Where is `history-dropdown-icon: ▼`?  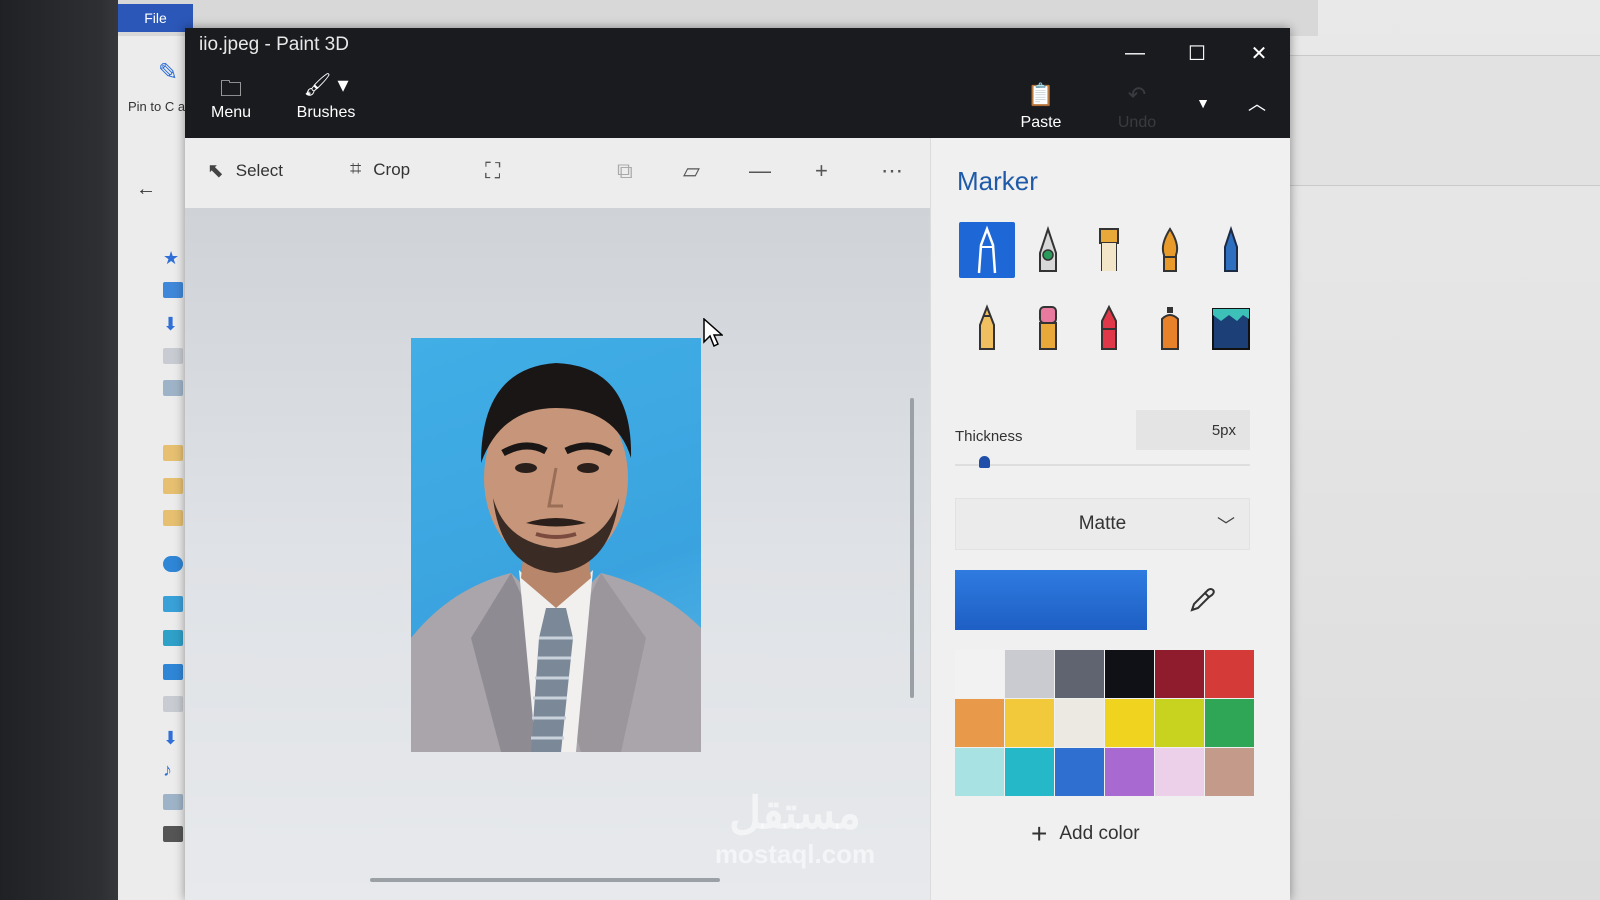
history-dropdown-icon: ▼ is located at coordinates (1203, 103).